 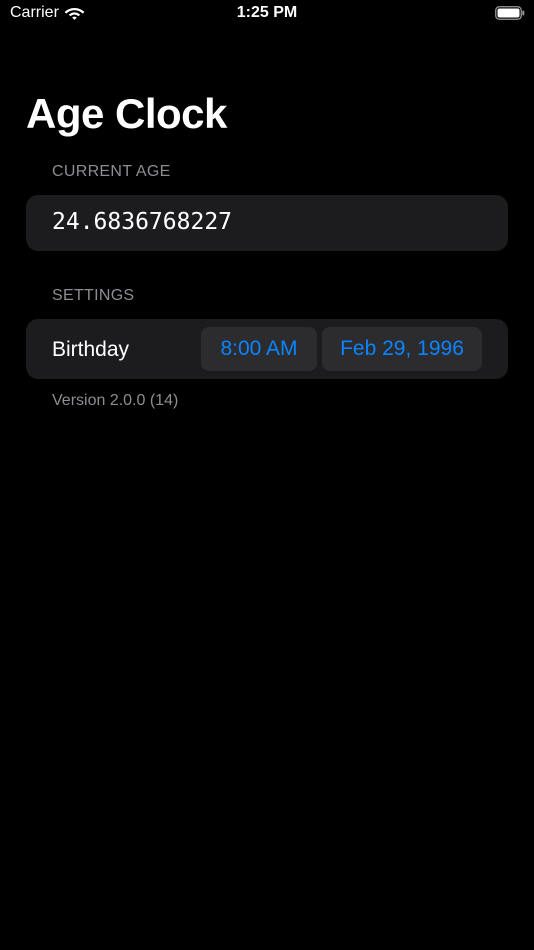 I want to click on battery-icon, so click(x=510, y=13).